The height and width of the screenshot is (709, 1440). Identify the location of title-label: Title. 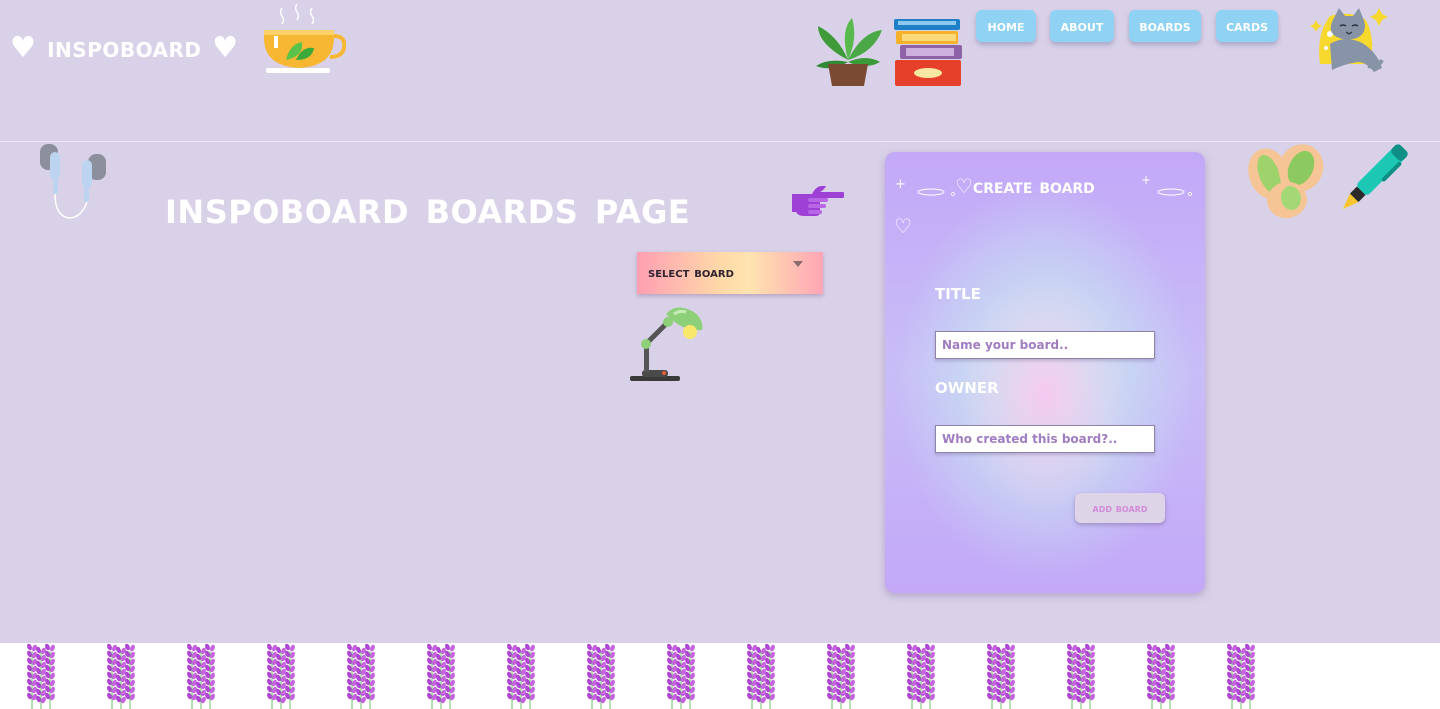
(958, 292).